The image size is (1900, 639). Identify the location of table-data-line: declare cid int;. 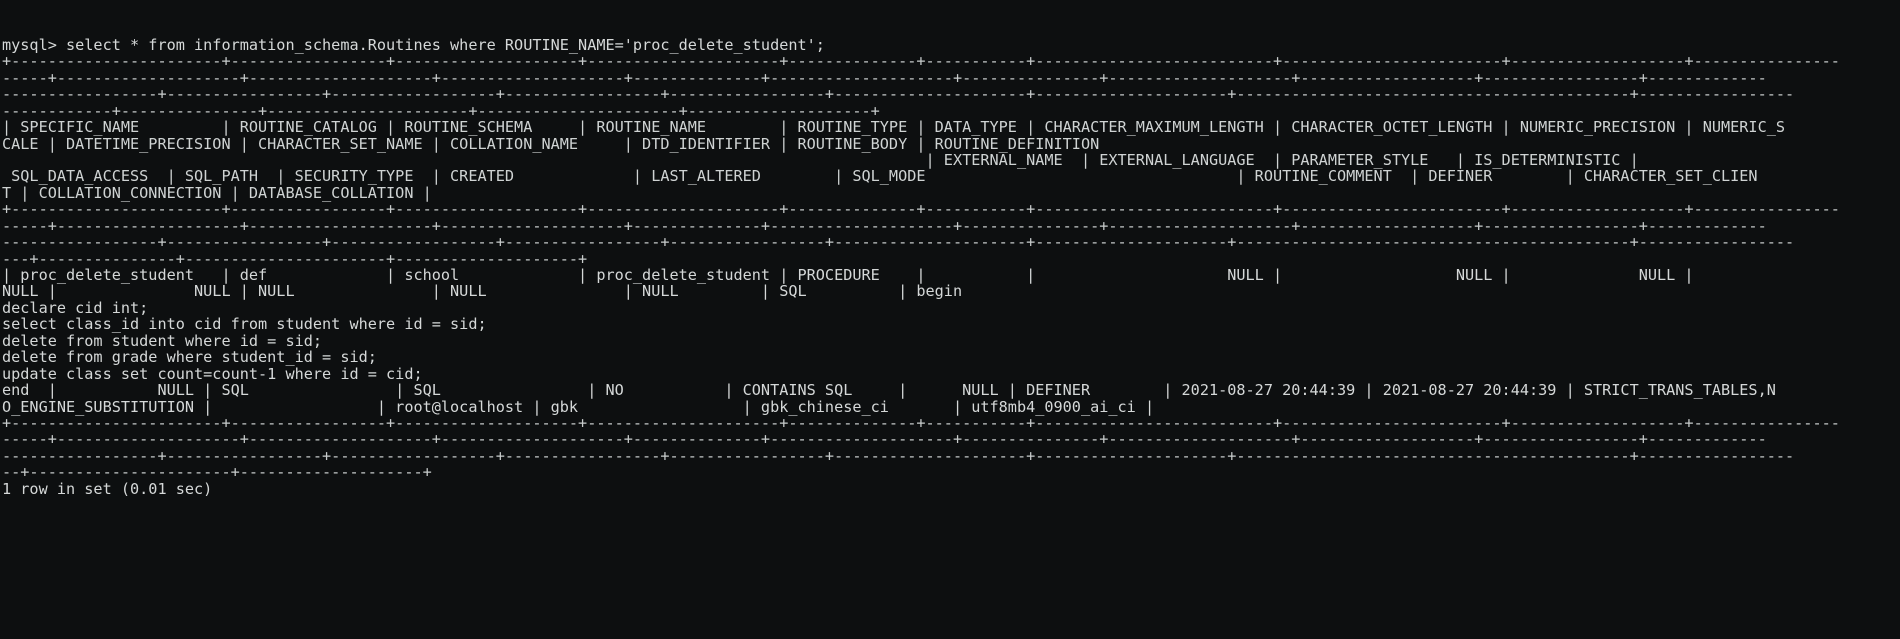
(75, 307).